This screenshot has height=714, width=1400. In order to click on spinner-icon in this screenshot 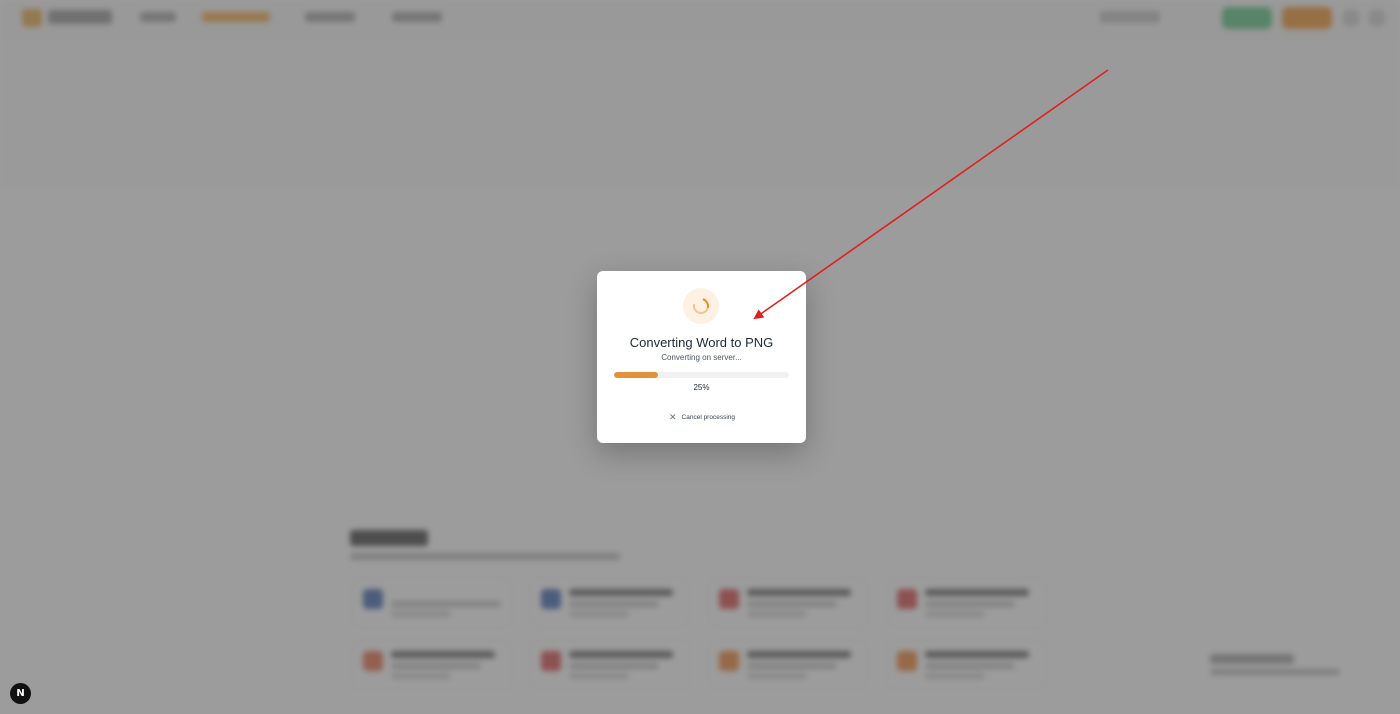, I will do `click(701, 306)`.